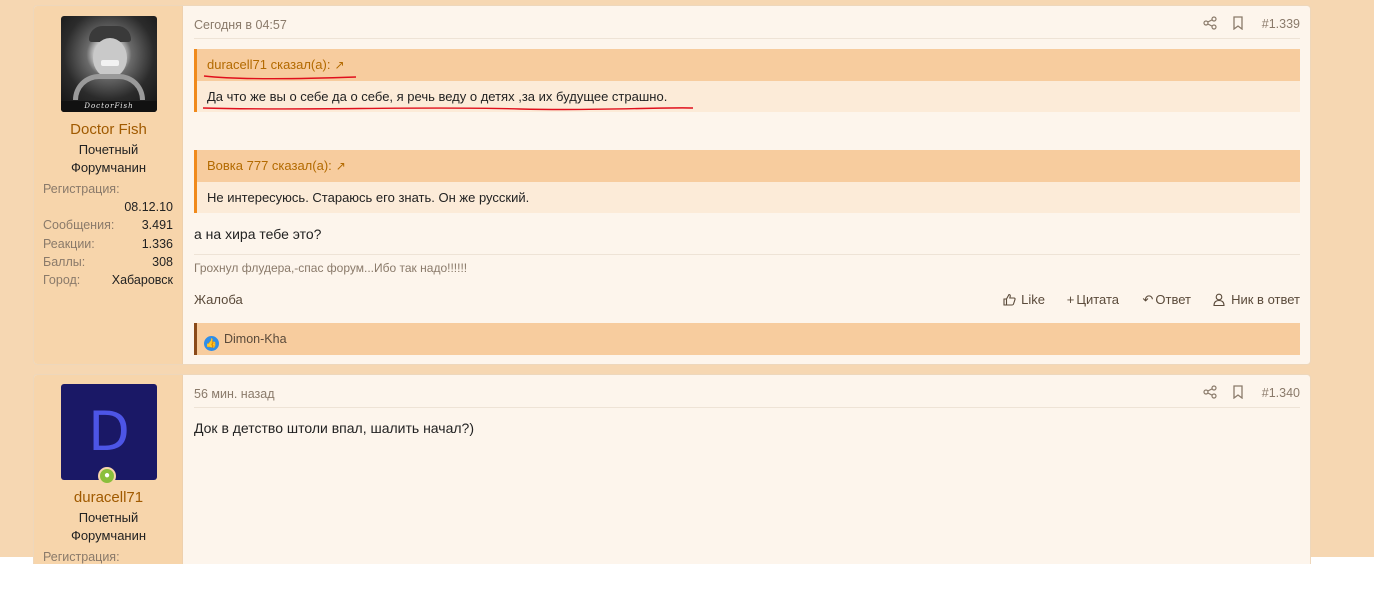 Image resolution: width=1374 pixels, height=598 pixels. What do you see at coordinates (162, 262) in the screenshot?
I see `stat-value: 308` at bounding box center [162, 262].